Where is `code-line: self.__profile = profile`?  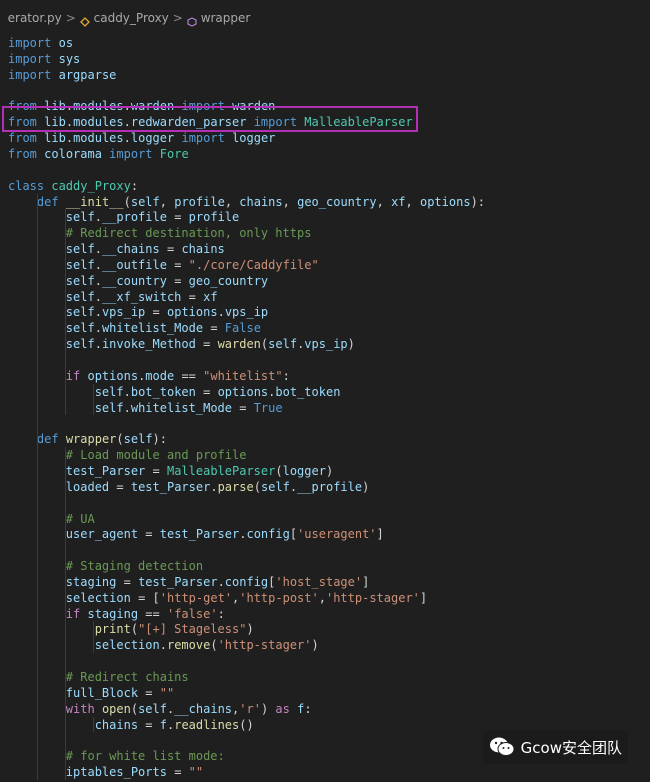 code-line: self.__profile = profile is located at coordinates (123, 217).